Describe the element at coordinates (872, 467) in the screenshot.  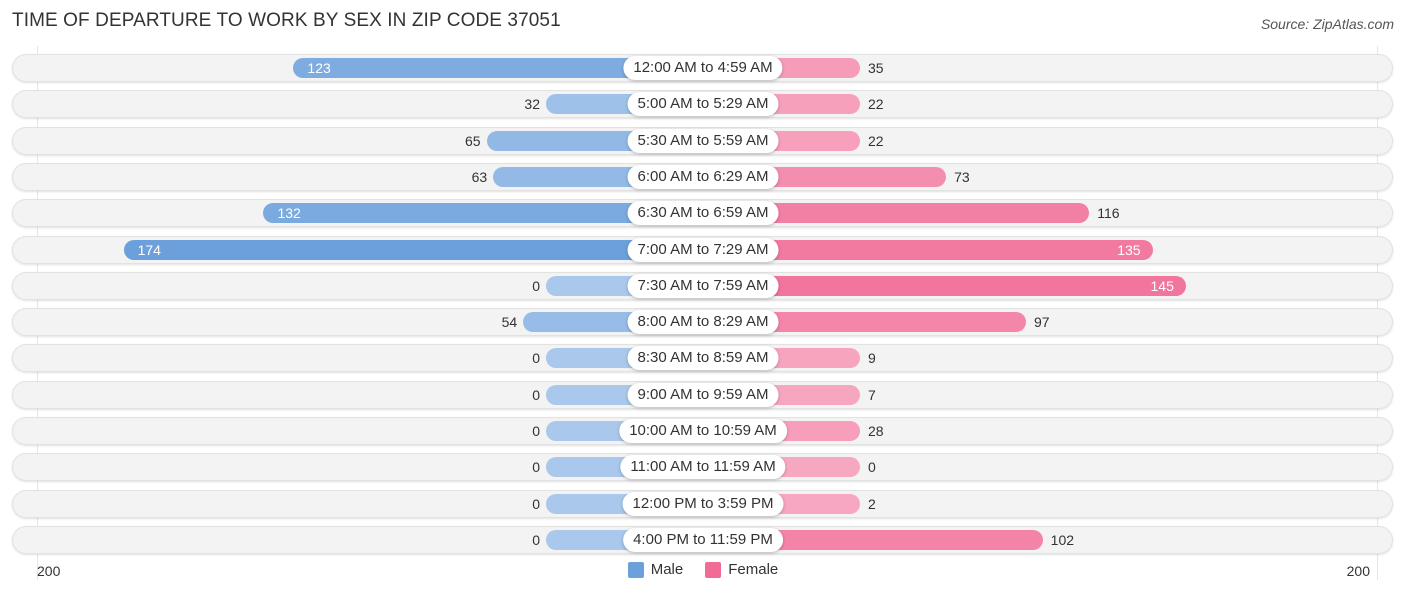
I see `value-label-female: 0` at that location.